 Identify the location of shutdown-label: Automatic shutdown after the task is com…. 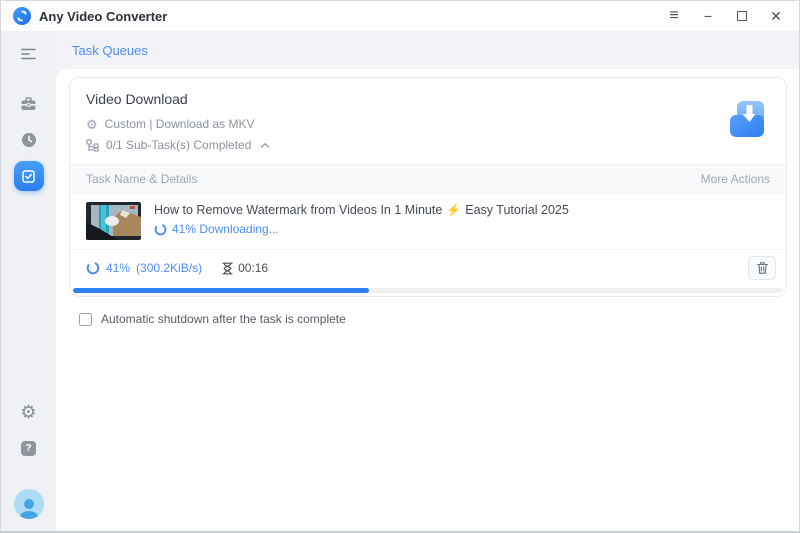
(223, 319).